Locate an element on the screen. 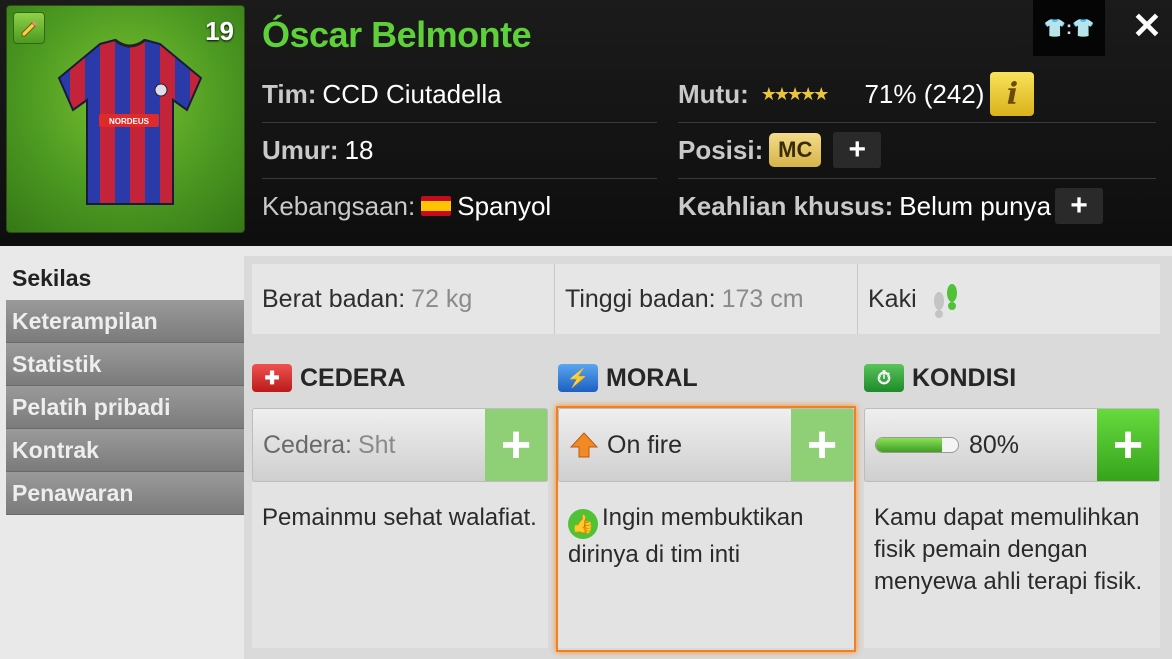  svg-text: NORDEUS is located at coordinates (129, 121).